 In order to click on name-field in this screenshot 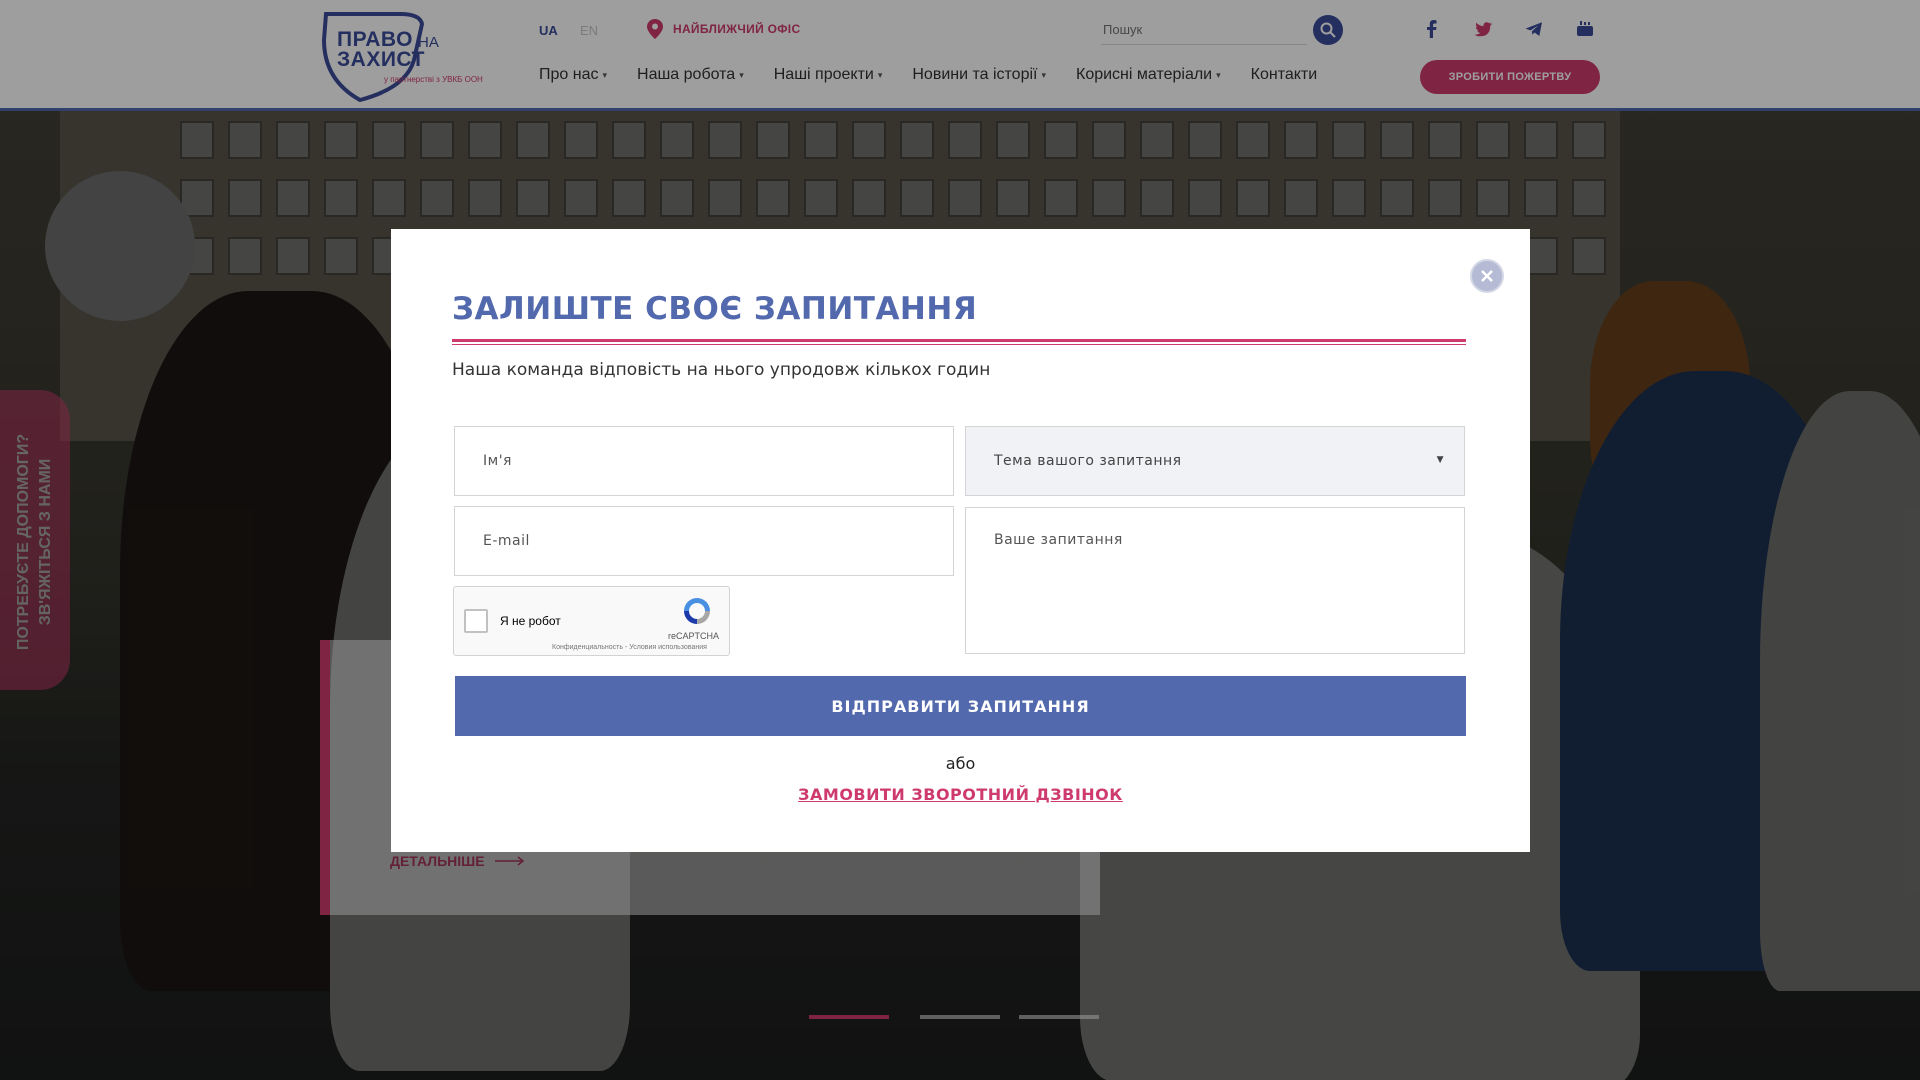, I will do `click(704, 461)`.